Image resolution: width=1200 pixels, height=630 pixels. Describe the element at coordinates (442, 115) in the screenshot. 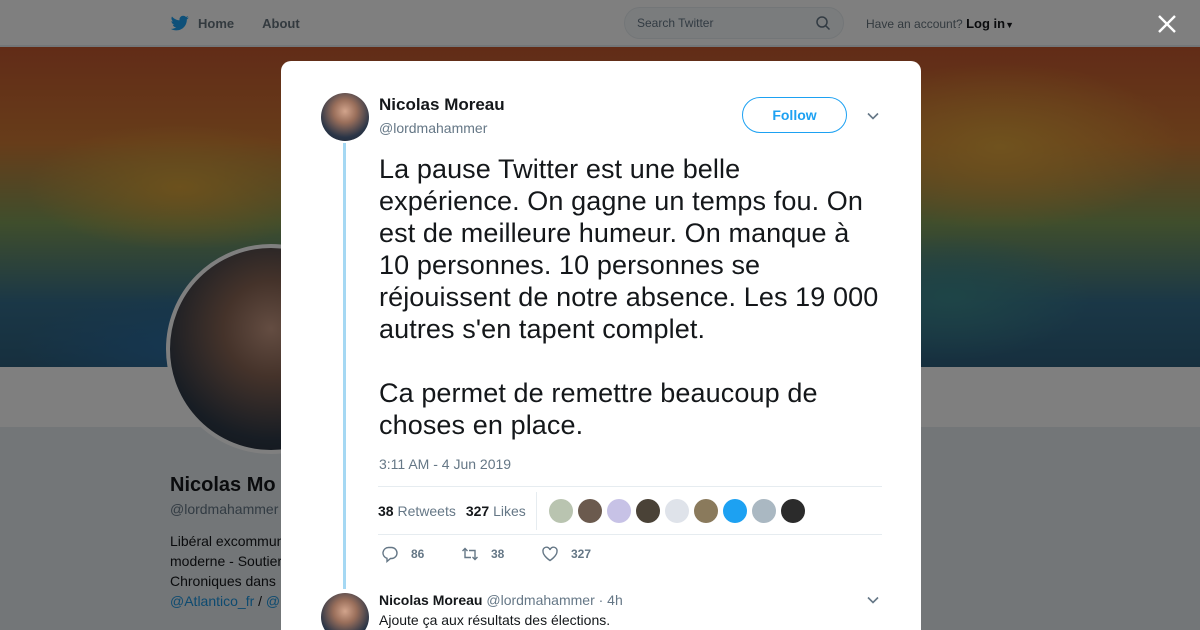

I see `tweet-author: Nicolas Moreau @lordmahammer` at that location.